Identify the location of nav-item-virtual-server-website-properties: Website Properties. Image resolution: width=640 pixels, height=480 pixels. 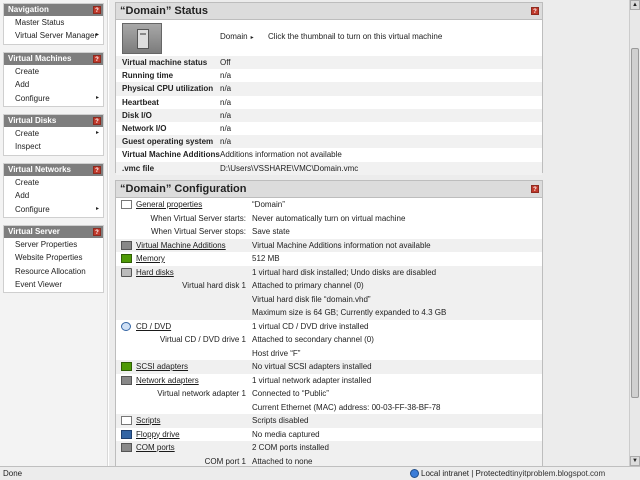
(53, 257).